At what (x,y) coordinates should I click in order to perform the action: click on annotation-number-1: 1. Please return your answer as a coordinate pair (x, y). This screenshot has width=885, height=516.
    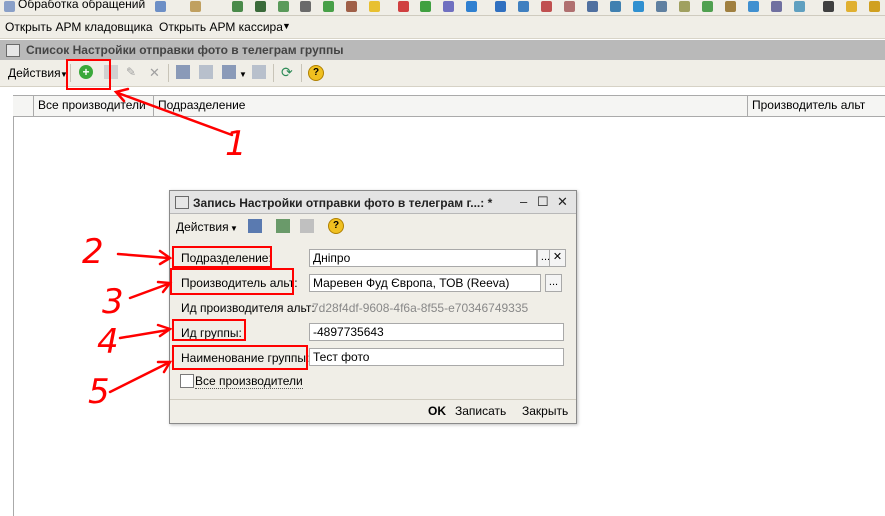
    Looking at the image, I should click on (236, 144).